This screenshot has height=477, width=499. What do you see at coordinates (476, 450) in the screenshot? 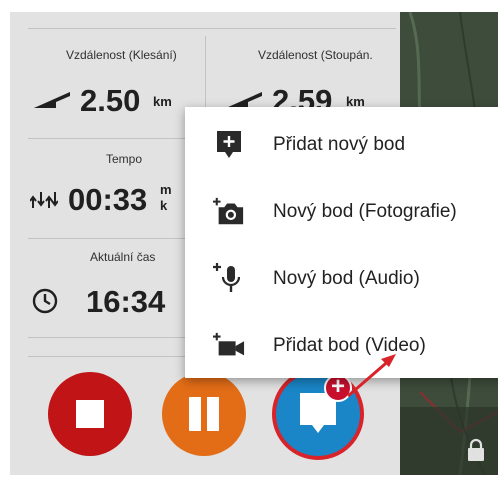
I see `lock-icon` at bounding box center [476, 450].